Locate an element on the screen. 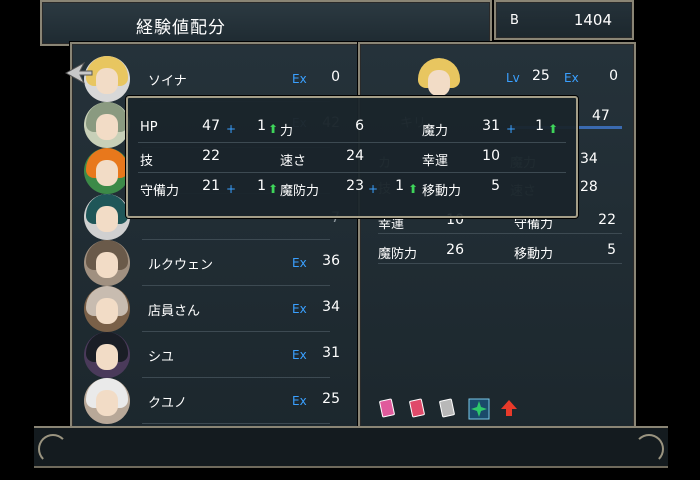 This screenshot has height=480, width=700. bottom-frame is located at coordinates (351, 447).